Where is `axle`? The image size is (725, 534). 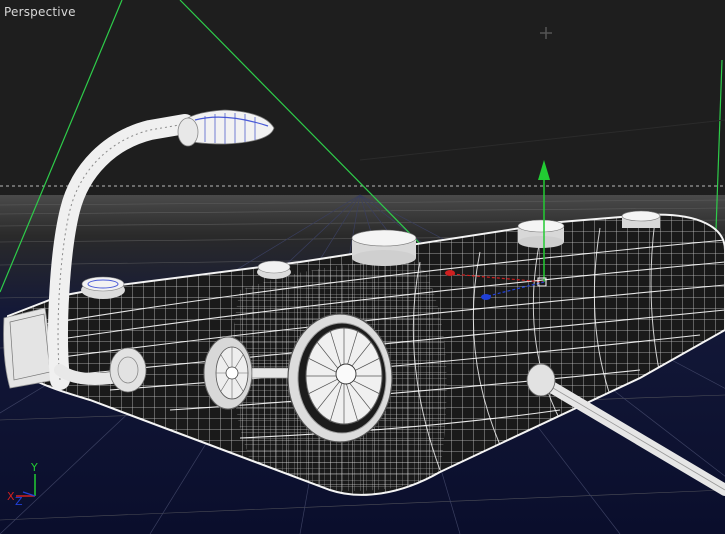 axle is located at coordinates (272, 373).